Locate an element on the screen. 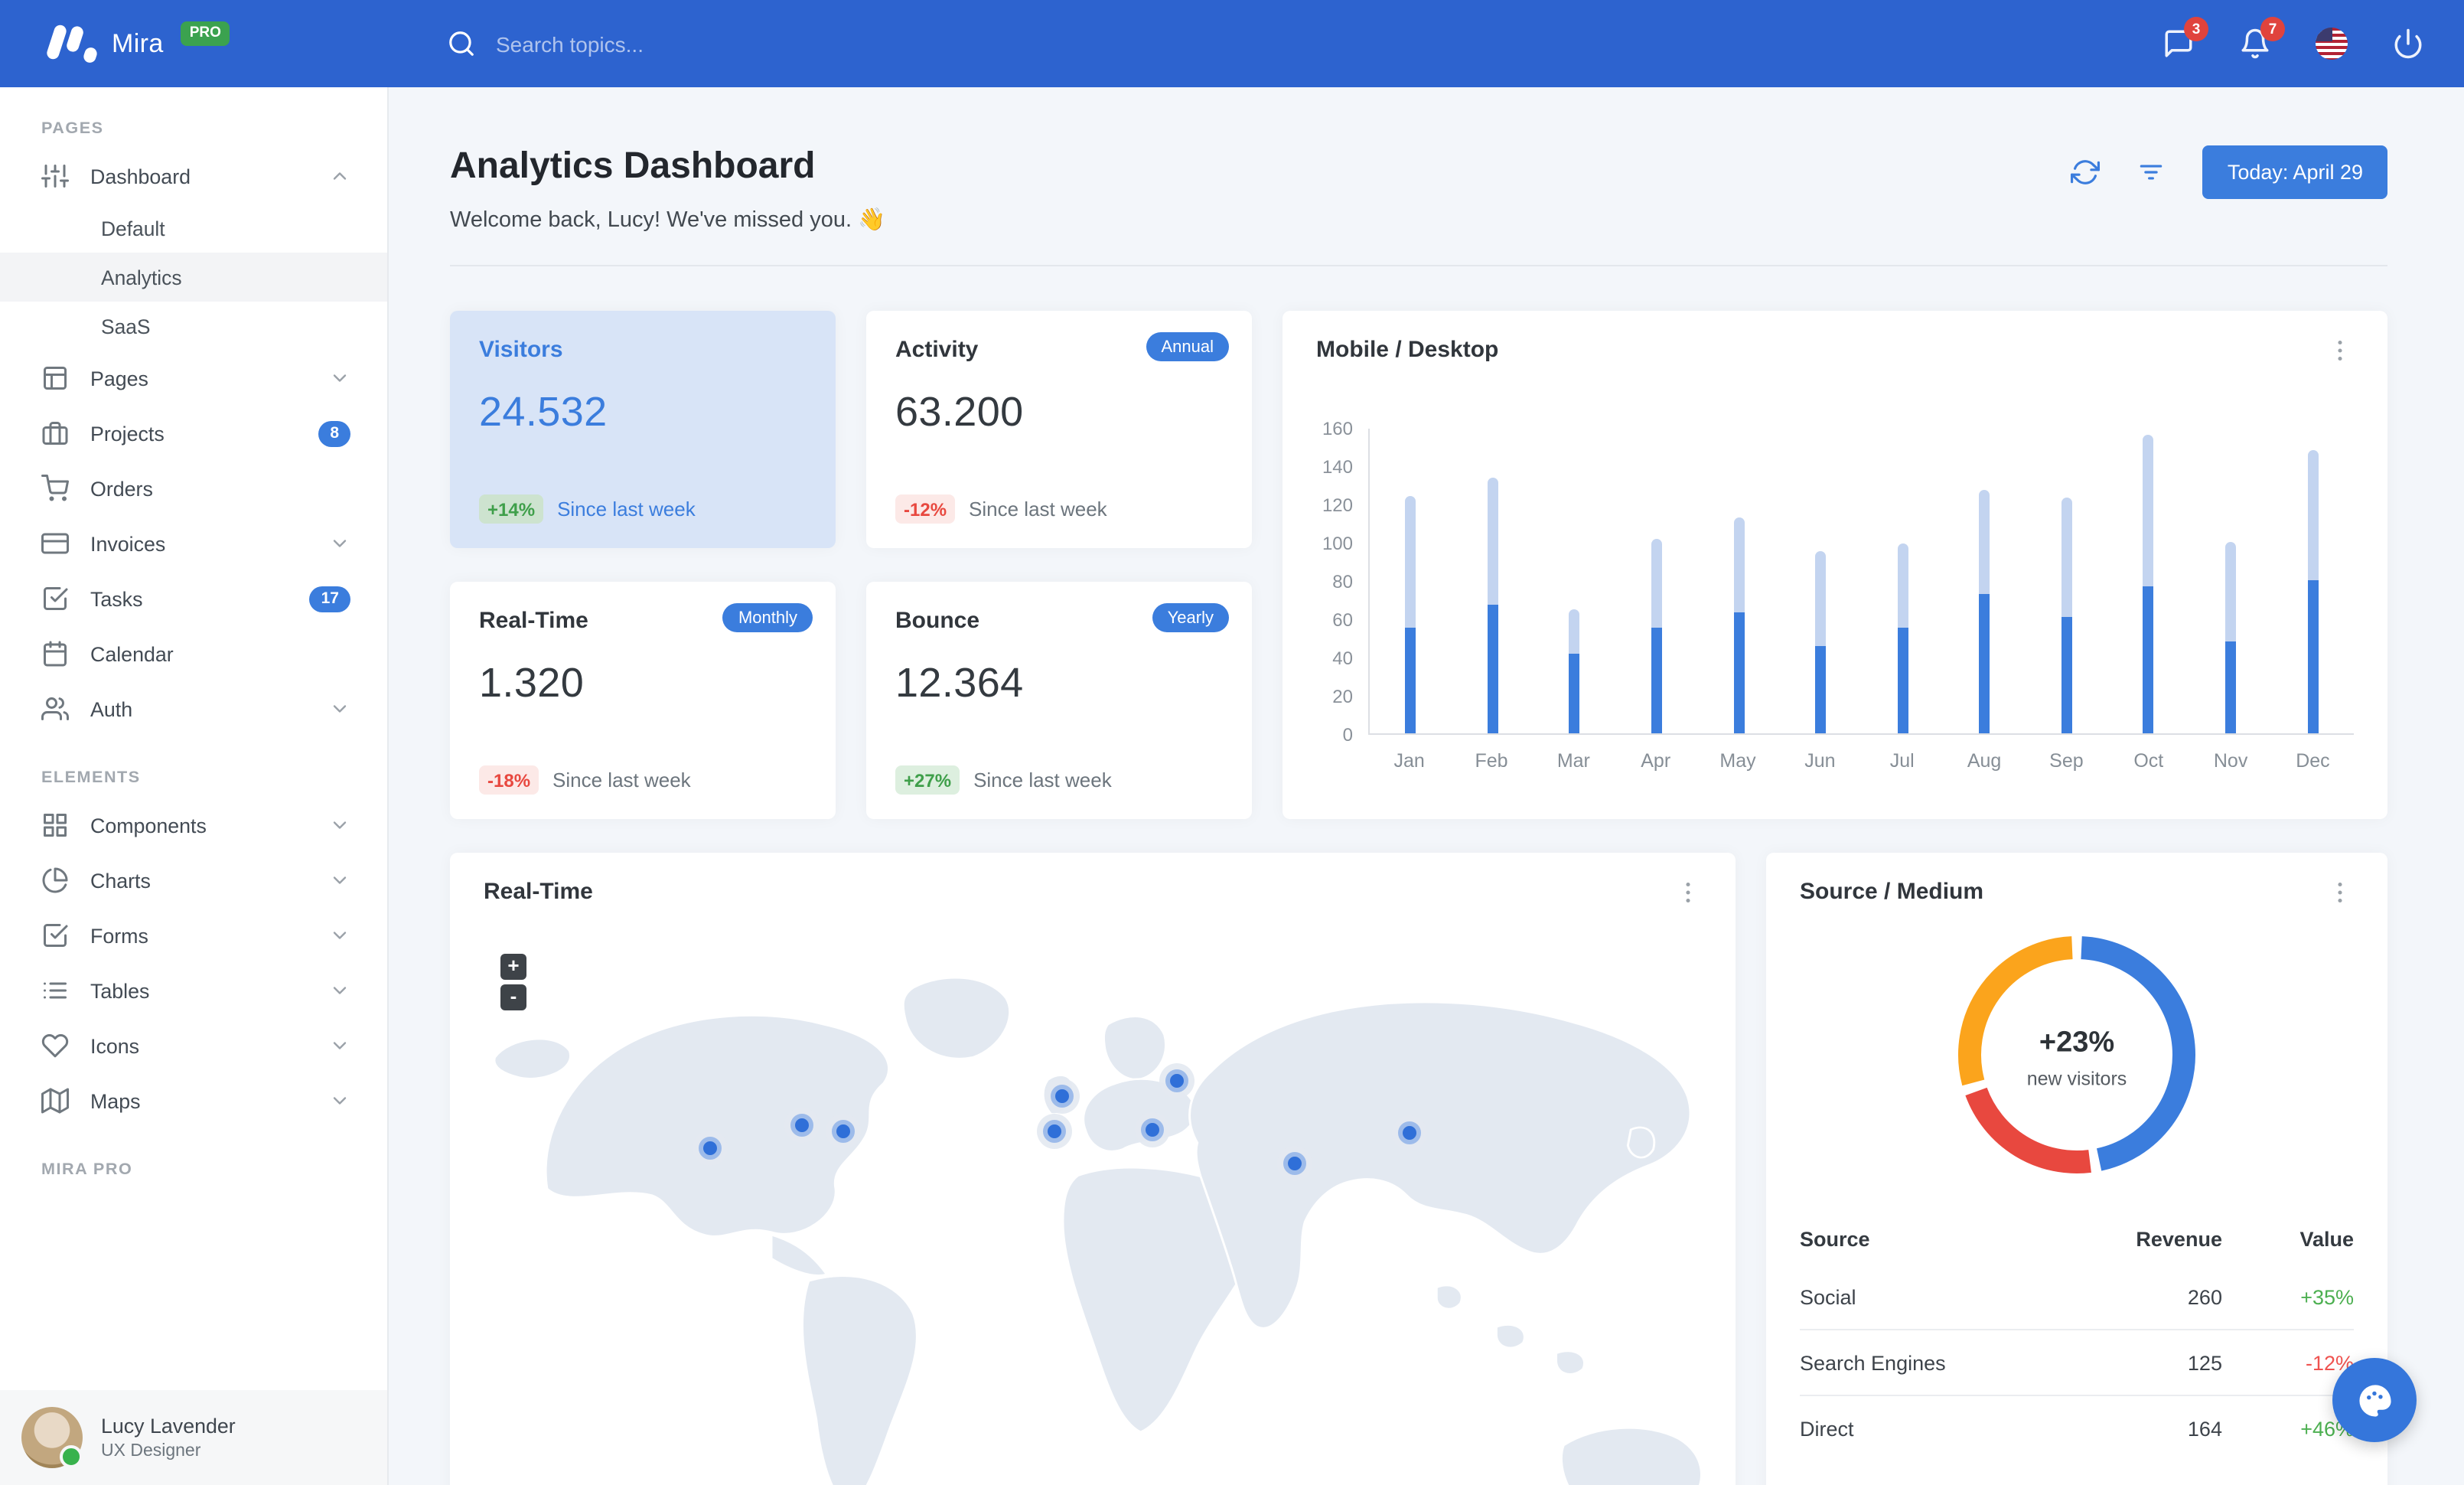 This screenshot has width=2464, height=1485. welcome-message: Welcome back, Lucy! We've missed you. 👋 is located at coordinates (668, 220).